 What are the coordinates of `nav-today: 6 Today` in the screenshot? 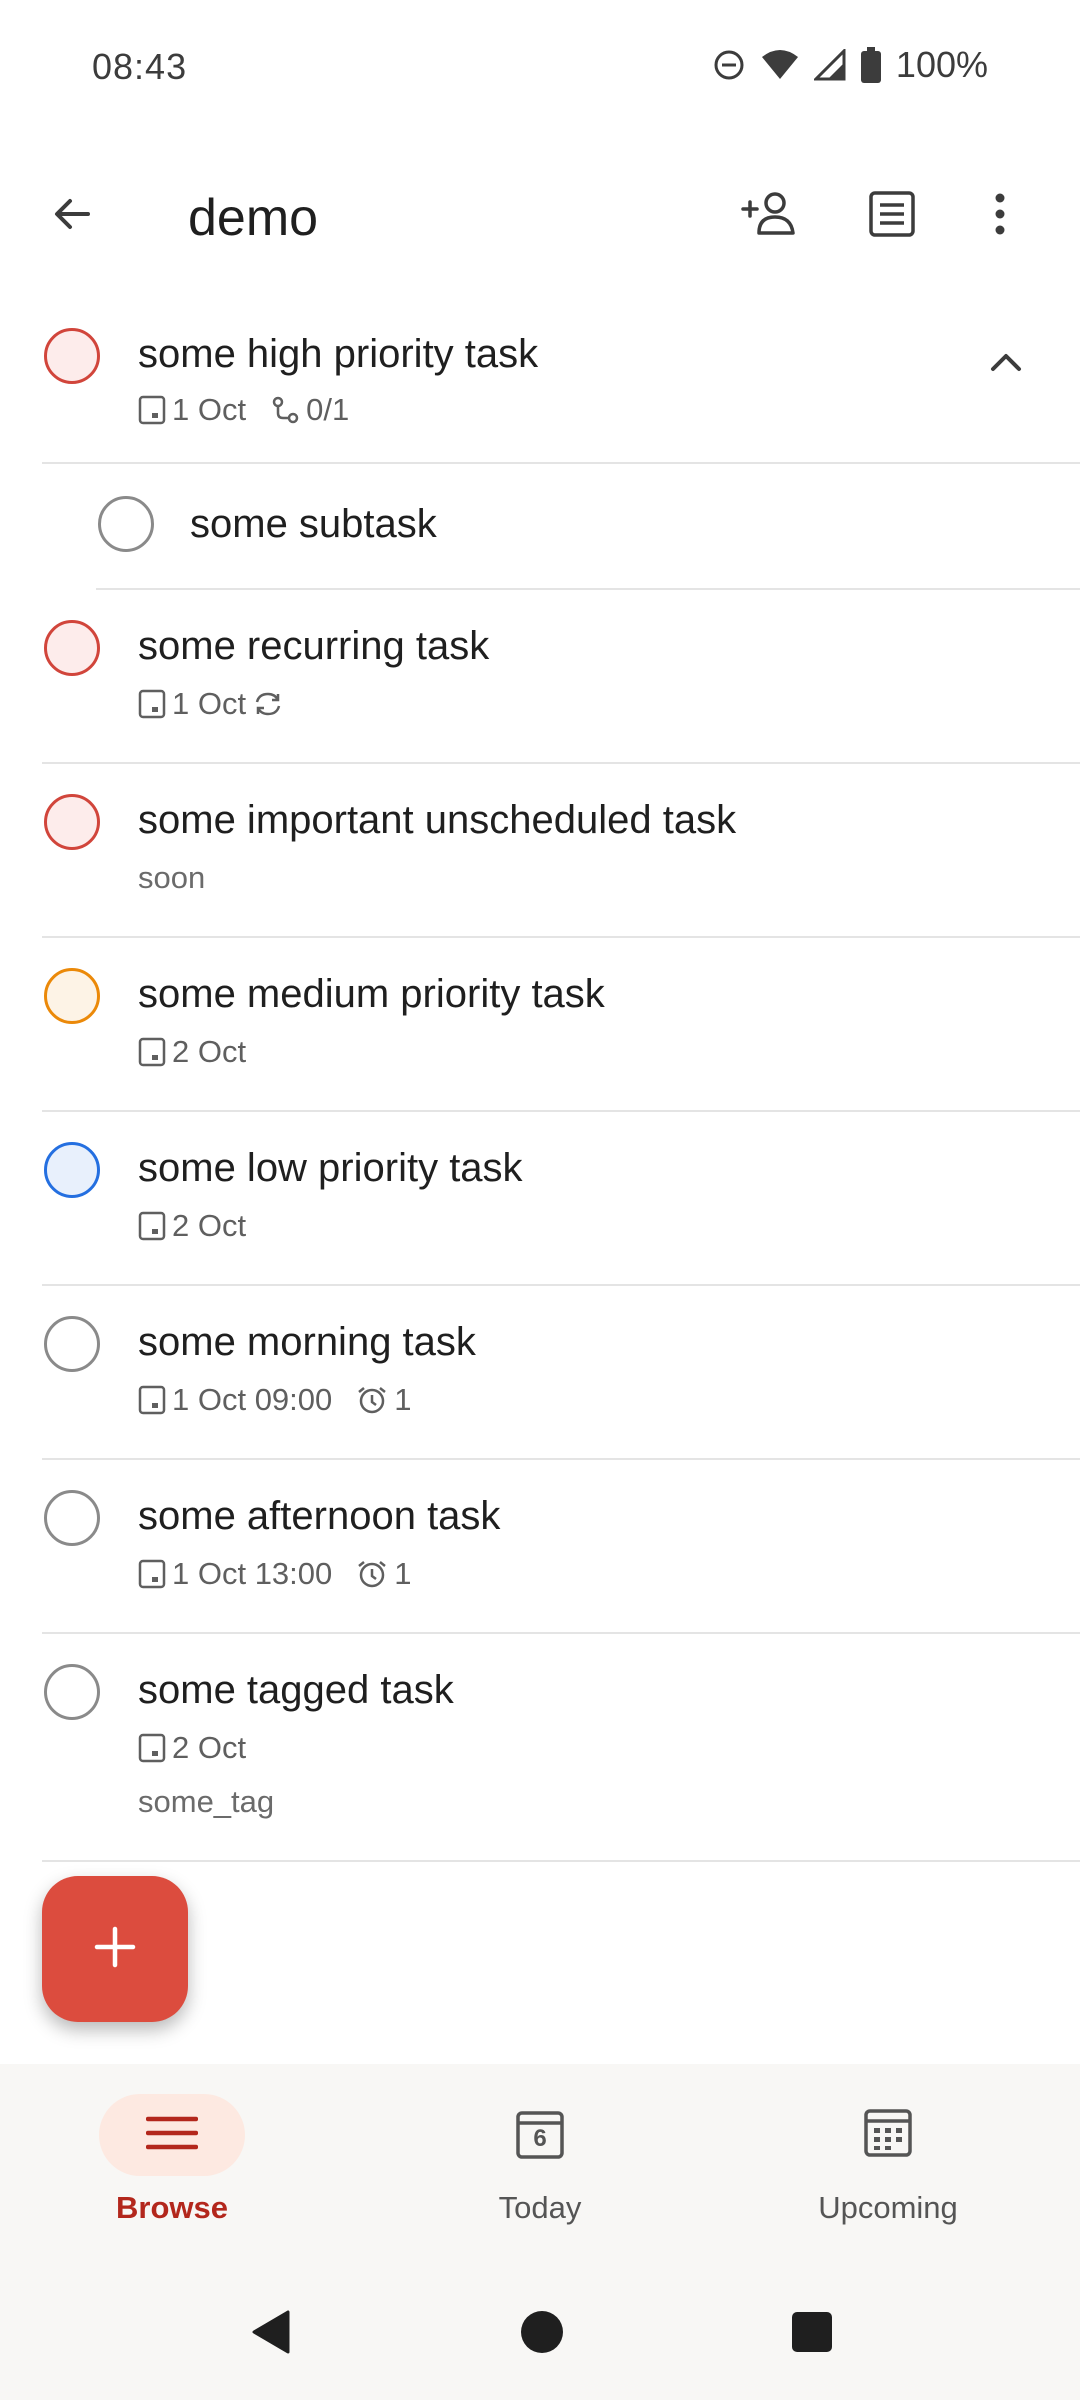 It's located at (540, 2169).